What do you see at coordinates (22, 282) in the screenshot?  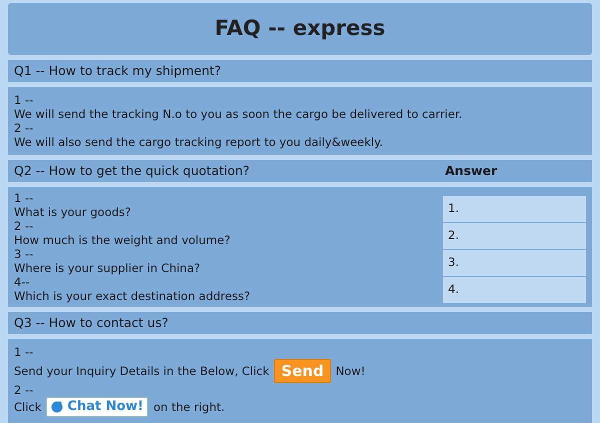 I see `answer-text: 4--` at bounding box center [22, 282].